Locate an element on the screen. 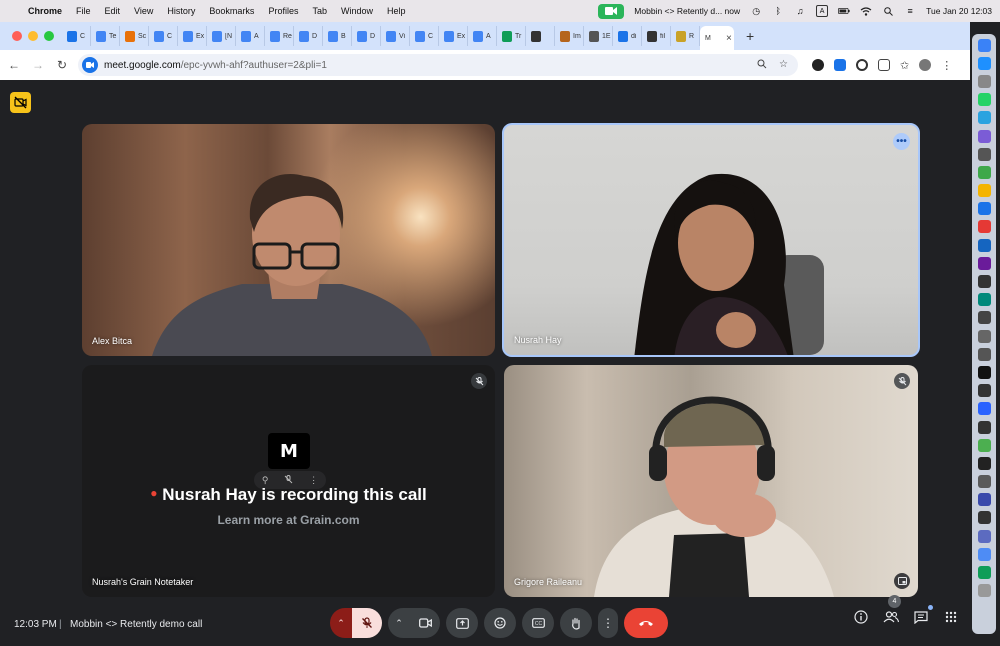 Image resolution: width=1000 pixels, height=646 pixels. wifi-icon is located at coordinates (866, 11).